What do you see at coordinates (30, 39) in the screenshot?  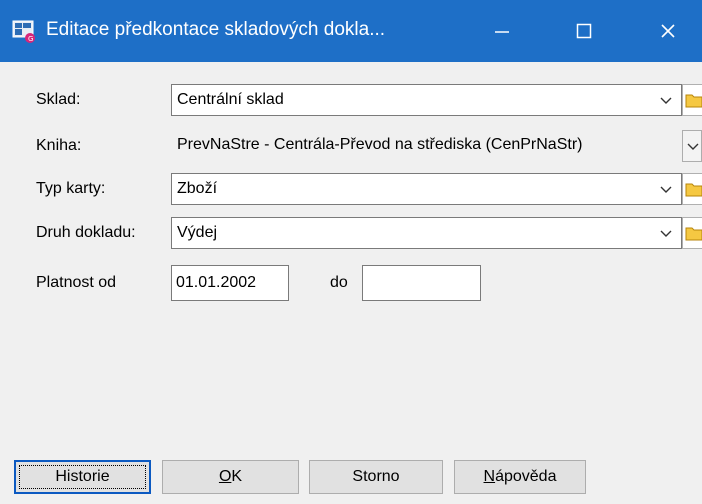 I see `svg-text: G` at bounding box center [30, 39].